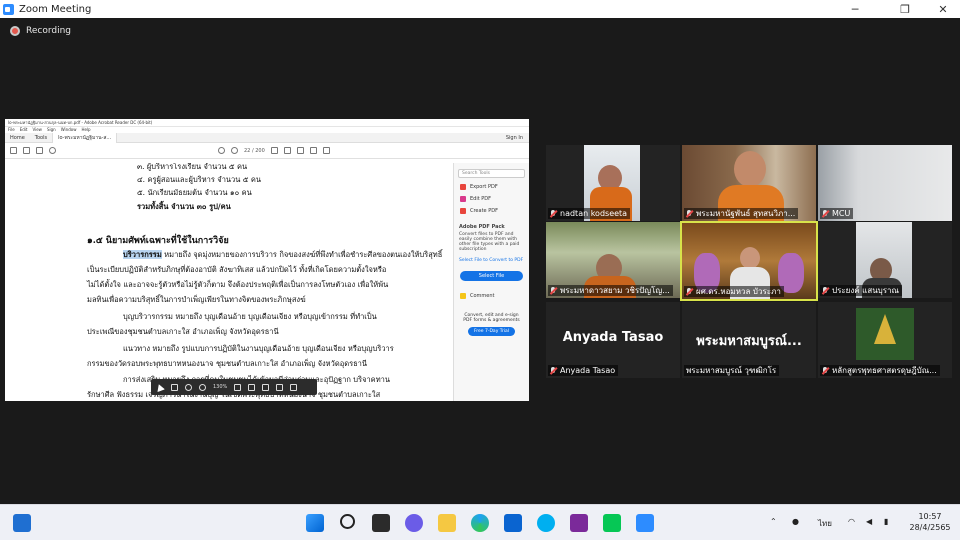  Describe the element at coordinates (238, 387) in the screenshot. I see `copy-icon` at that location.